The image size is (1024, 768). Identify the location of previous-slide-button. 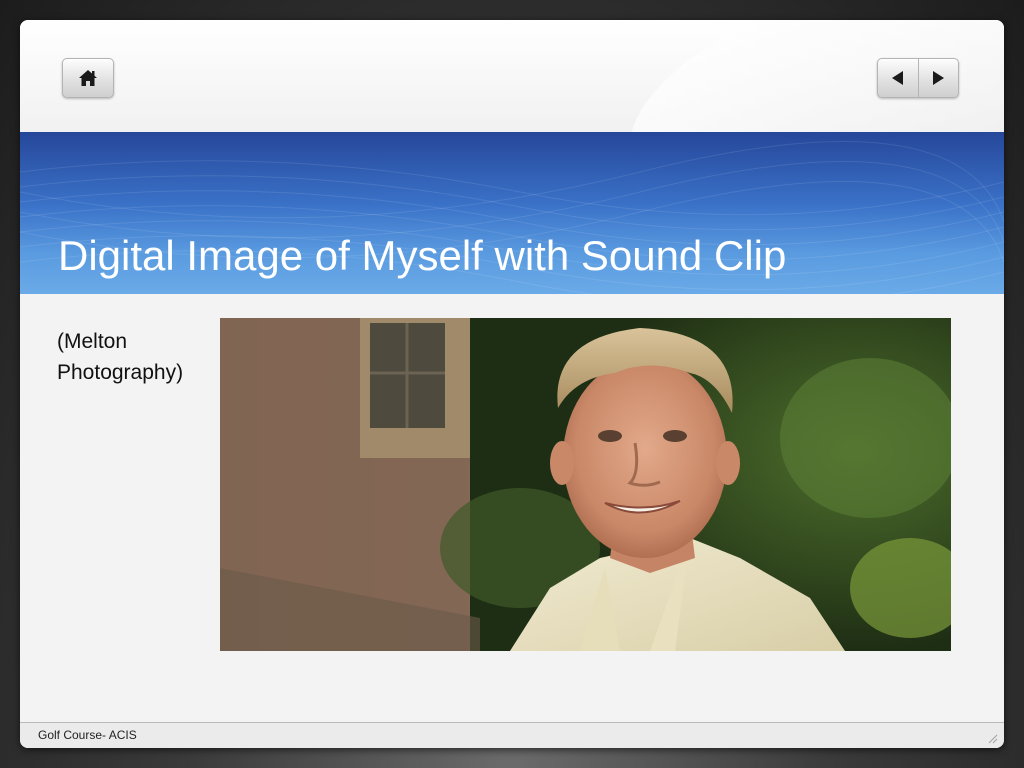
(898, 78).